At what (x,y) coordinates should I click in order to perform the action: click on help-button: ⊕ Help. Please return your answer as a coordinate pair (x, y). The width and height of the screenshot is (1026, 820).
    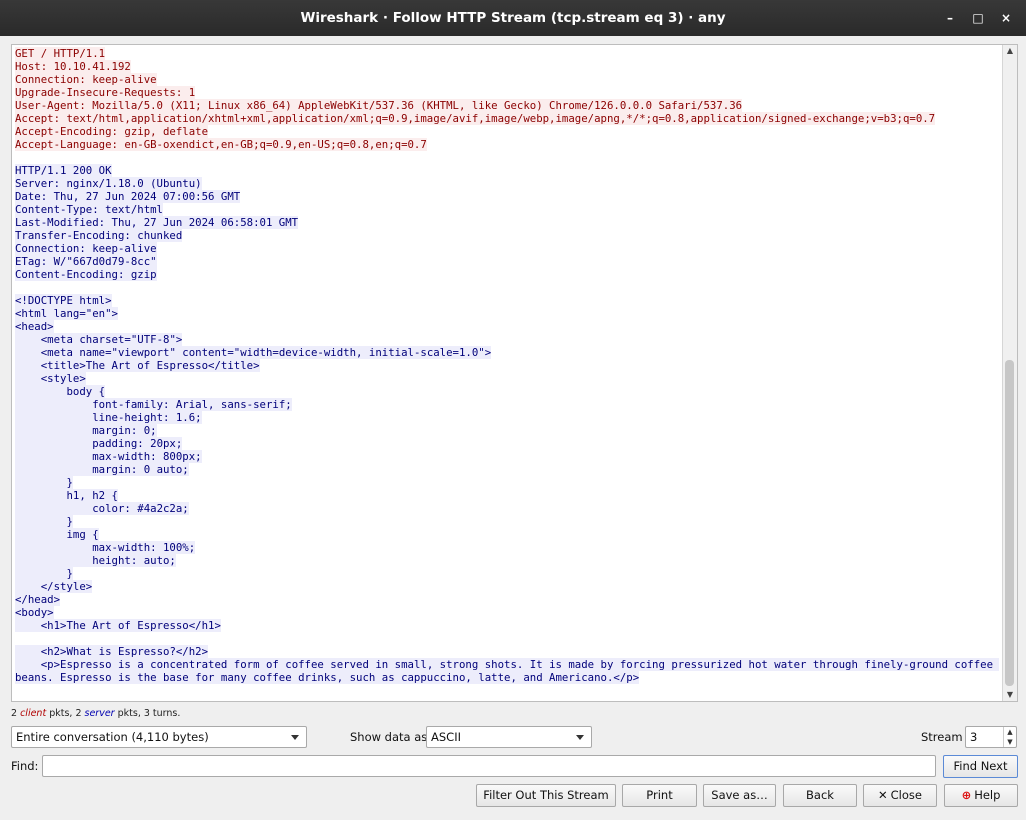
    Looking at the image, I should click on (981, 795).